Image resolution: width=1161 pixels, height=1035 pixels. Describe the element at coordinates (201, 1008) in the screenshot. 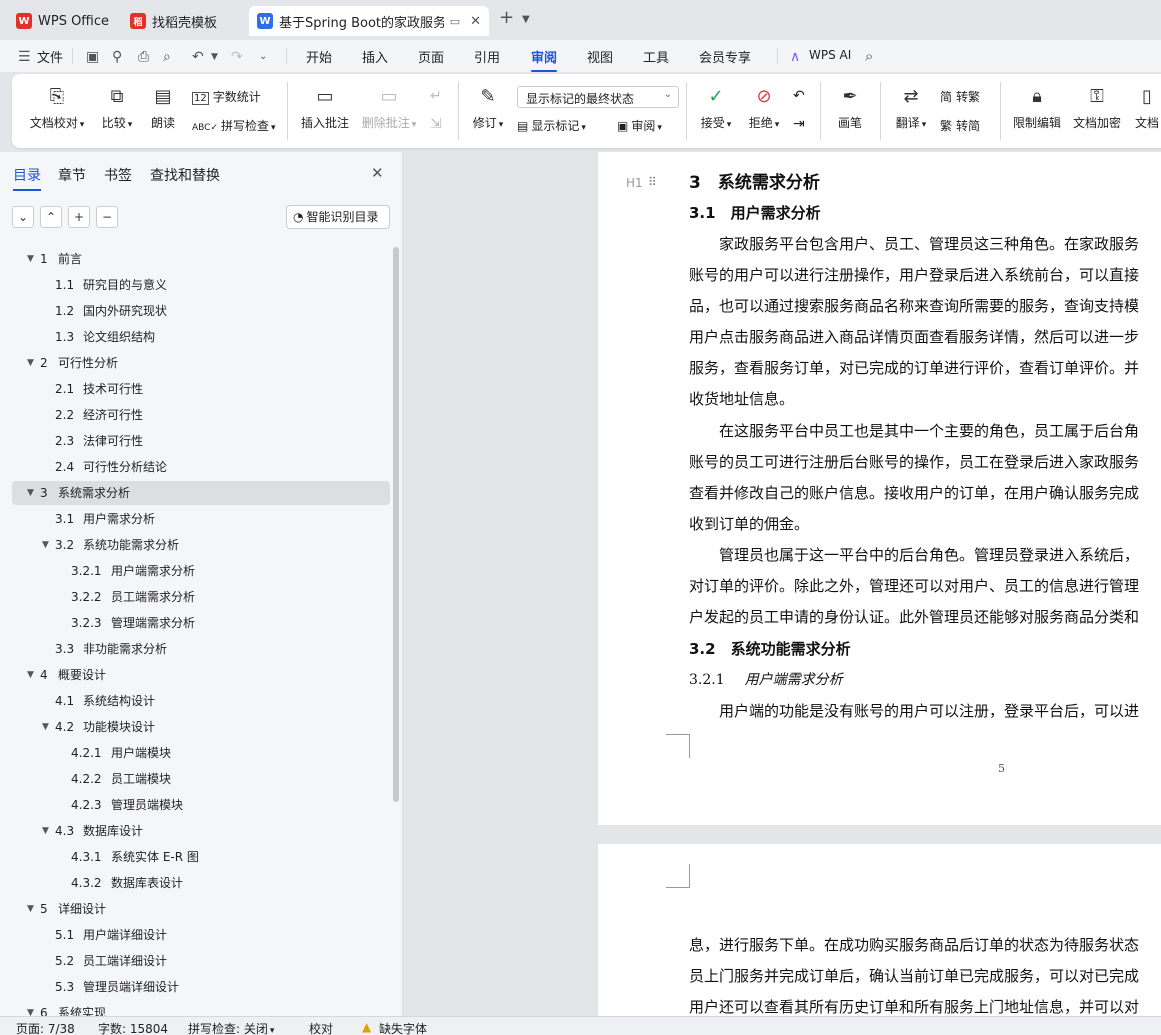

I see `toc-item: ▼ 6 系统实现` at that location.